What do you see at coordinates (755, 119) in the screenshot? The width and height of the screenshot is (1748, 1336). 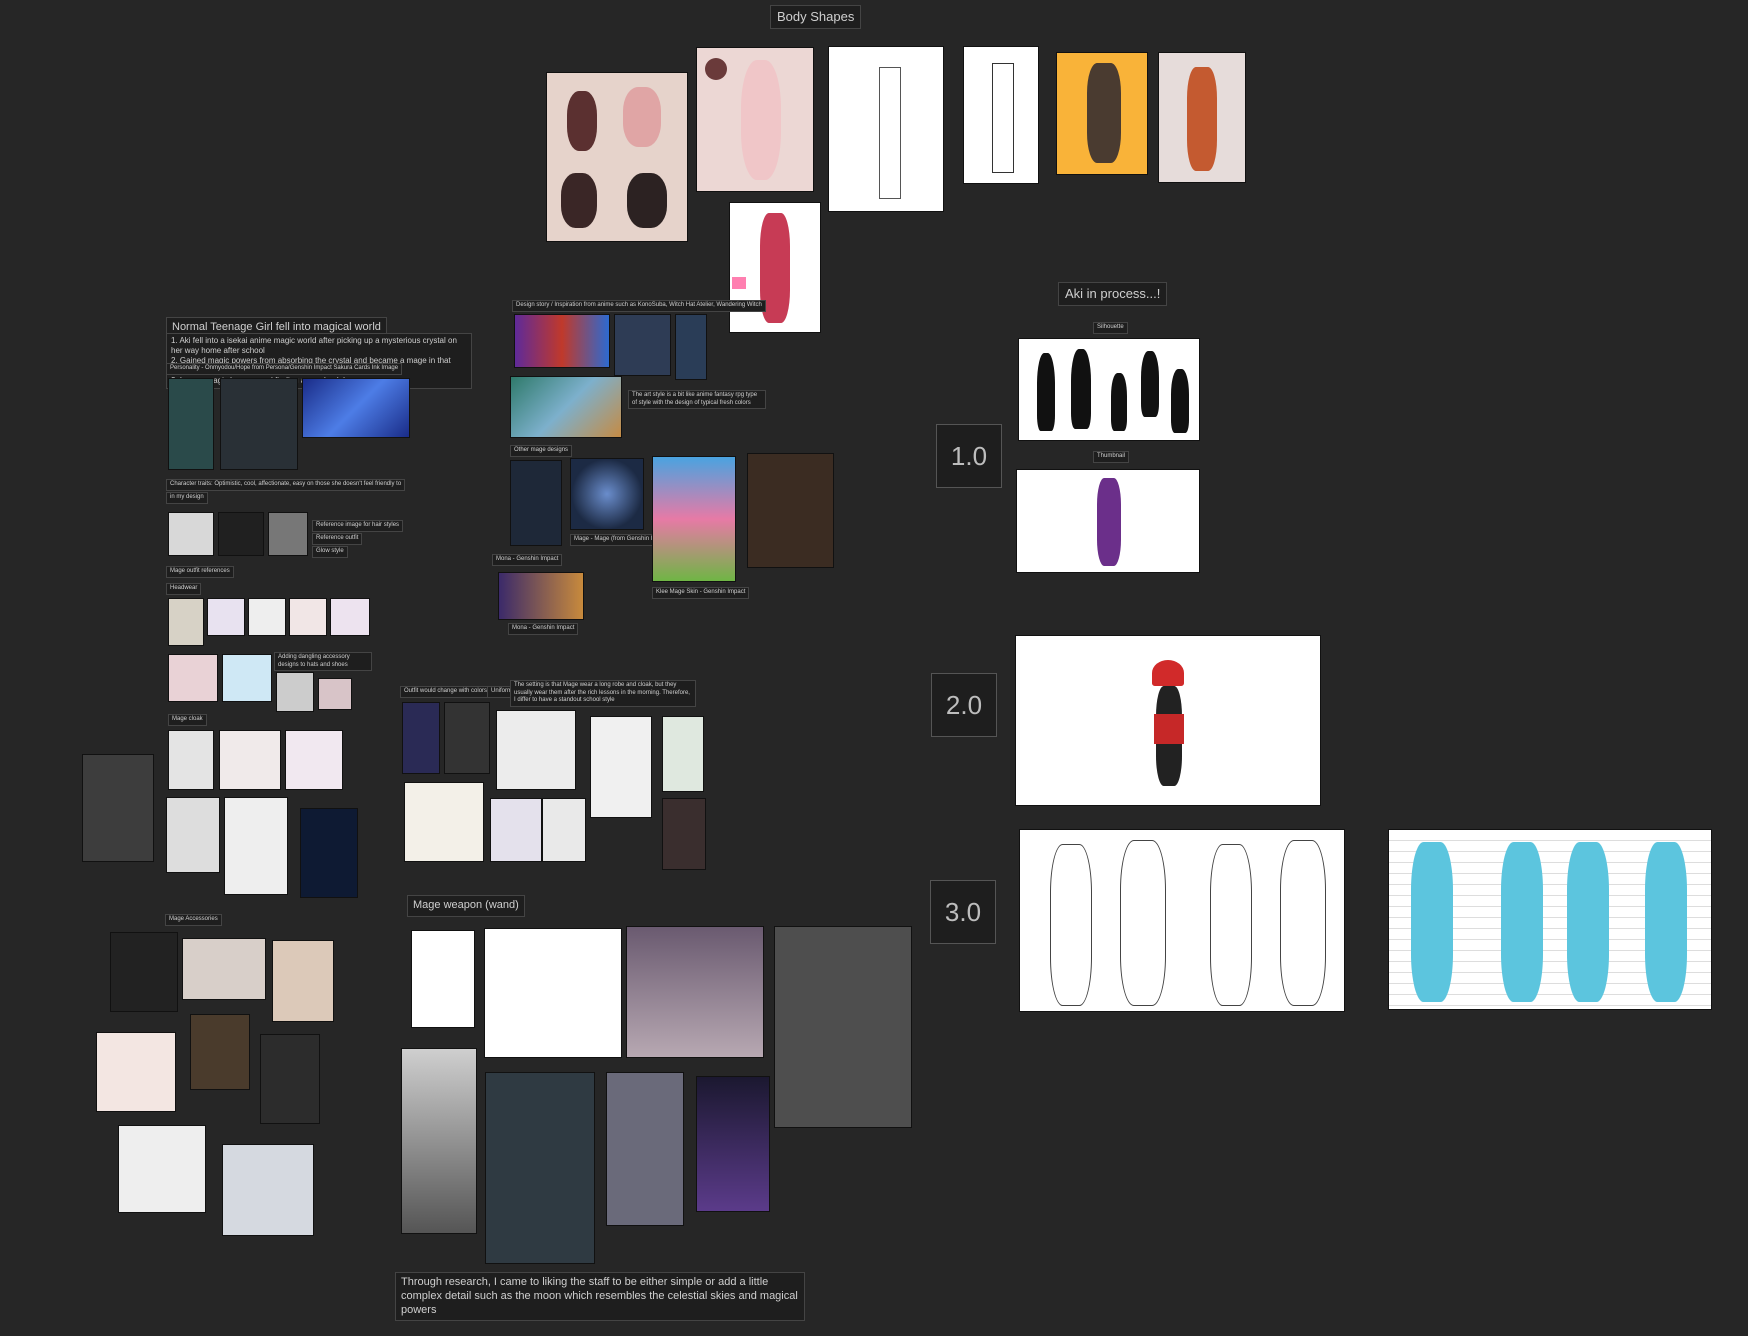 I see `ref-image-pink-girl` at bounding box center [755, 119].